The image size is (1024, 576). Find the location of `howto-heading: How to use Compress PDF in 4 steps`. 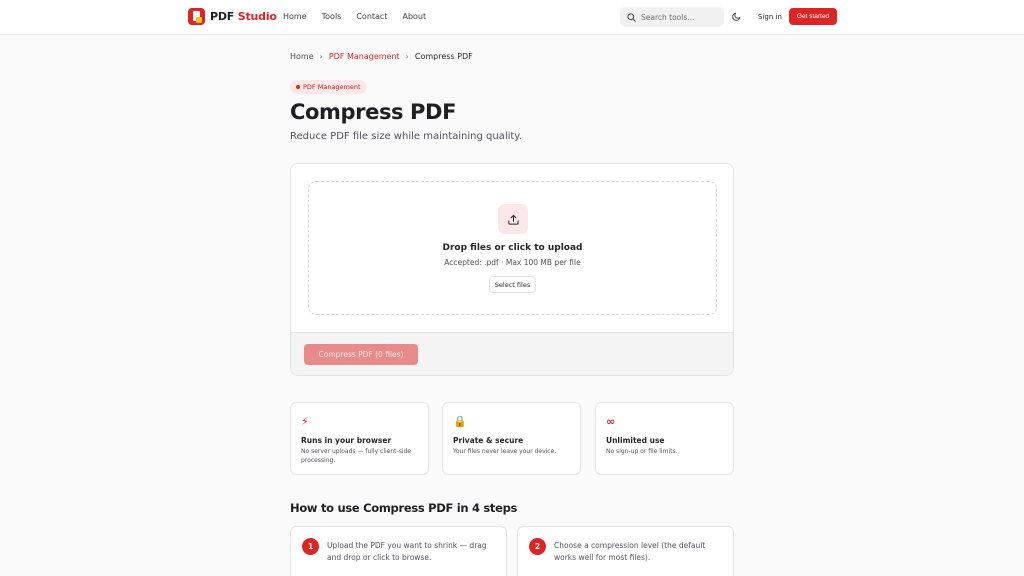

howto-heading: How to use Compress PDF in 4 steps is located at coordinates (404, 508).